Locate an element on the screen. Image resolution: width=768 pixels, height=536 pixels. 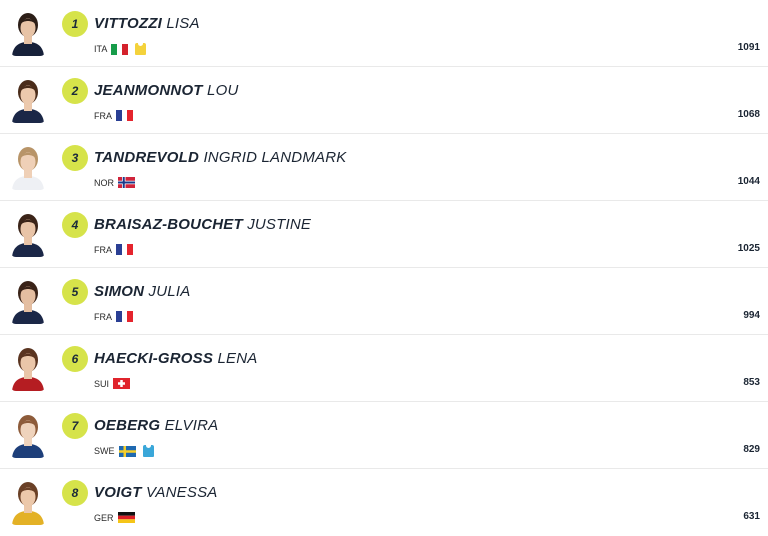
athlete-nation: SWE is located at coordinates (124, 451).